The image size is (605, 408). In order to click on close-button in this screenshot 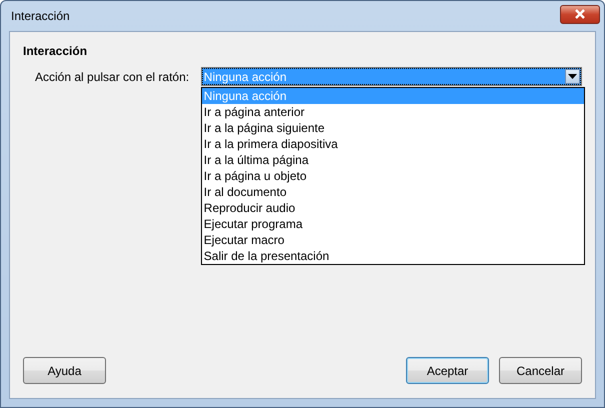, I will do `click(580, 14)`.